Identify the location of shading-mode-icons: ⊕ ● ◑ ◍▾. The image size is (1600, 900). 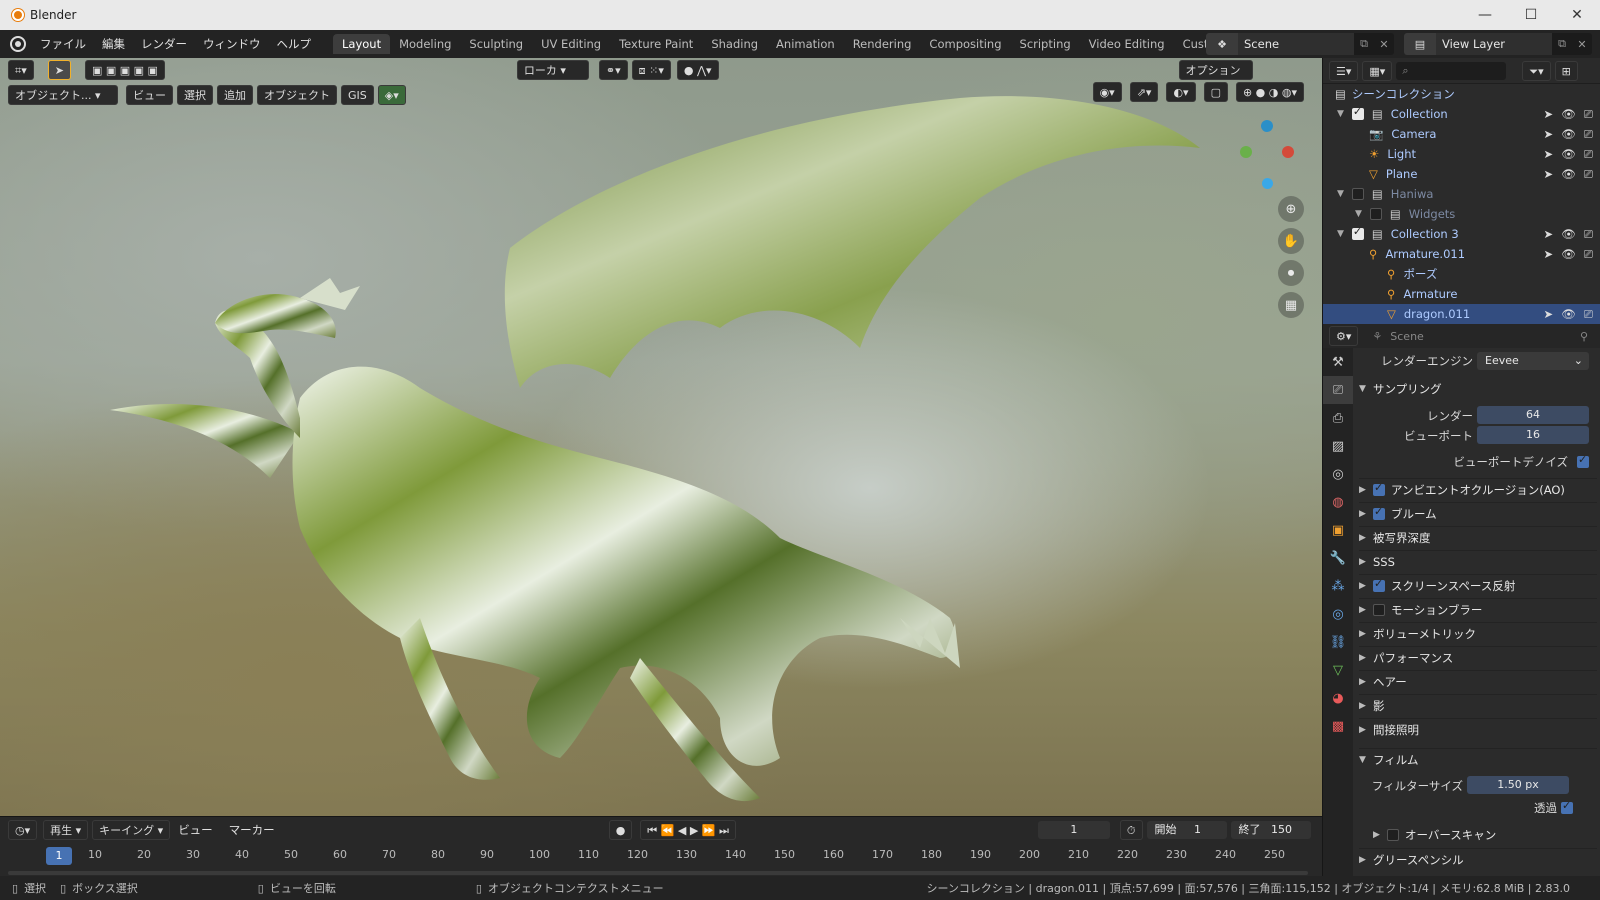
(1269, 92).